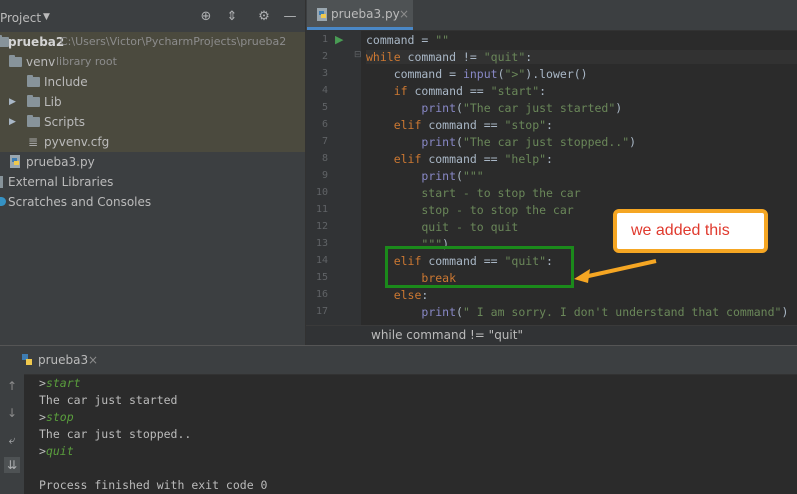 This screenshot has width=797, height=494. What do you see at coordinates (152, 82) in the screenshot?
I see `tree-item-include: Include` at bounding box center [152, 82].